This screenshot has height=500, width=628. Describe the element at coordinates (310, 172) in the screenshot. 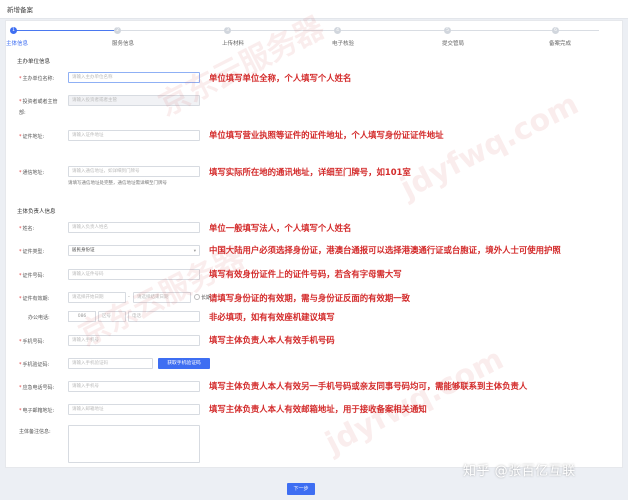

I see `unit-comm-addr-note: 填写实际所在地的通讯地址，详细至门牌号，如101室` at that location.